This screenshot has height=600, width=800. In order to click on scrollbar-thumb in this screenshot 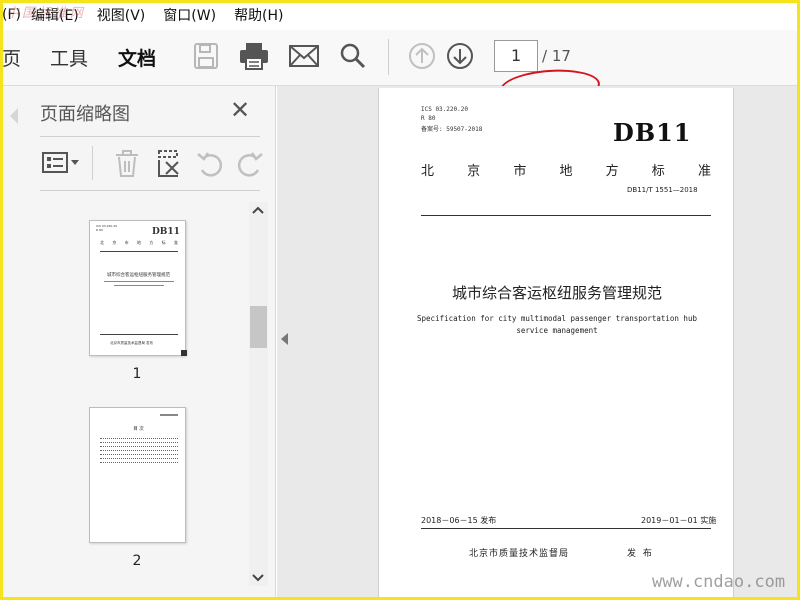, I will do `click(258, 327)`.